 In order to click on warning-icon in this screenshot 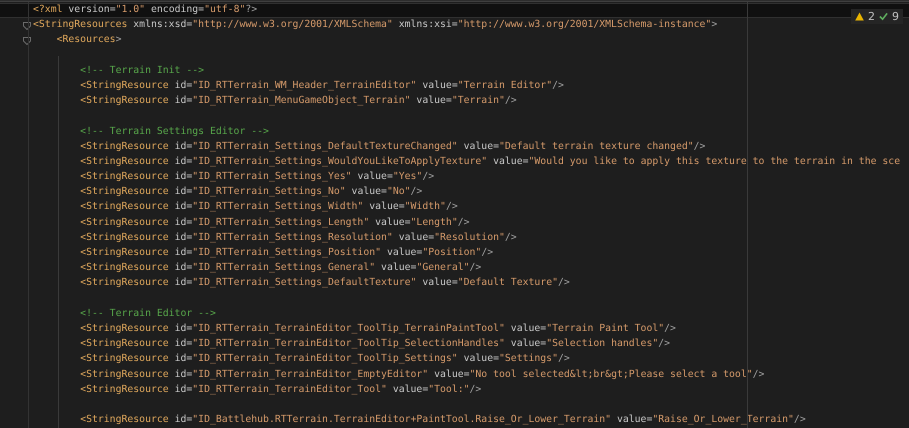, I will do `click(859, 16)`.